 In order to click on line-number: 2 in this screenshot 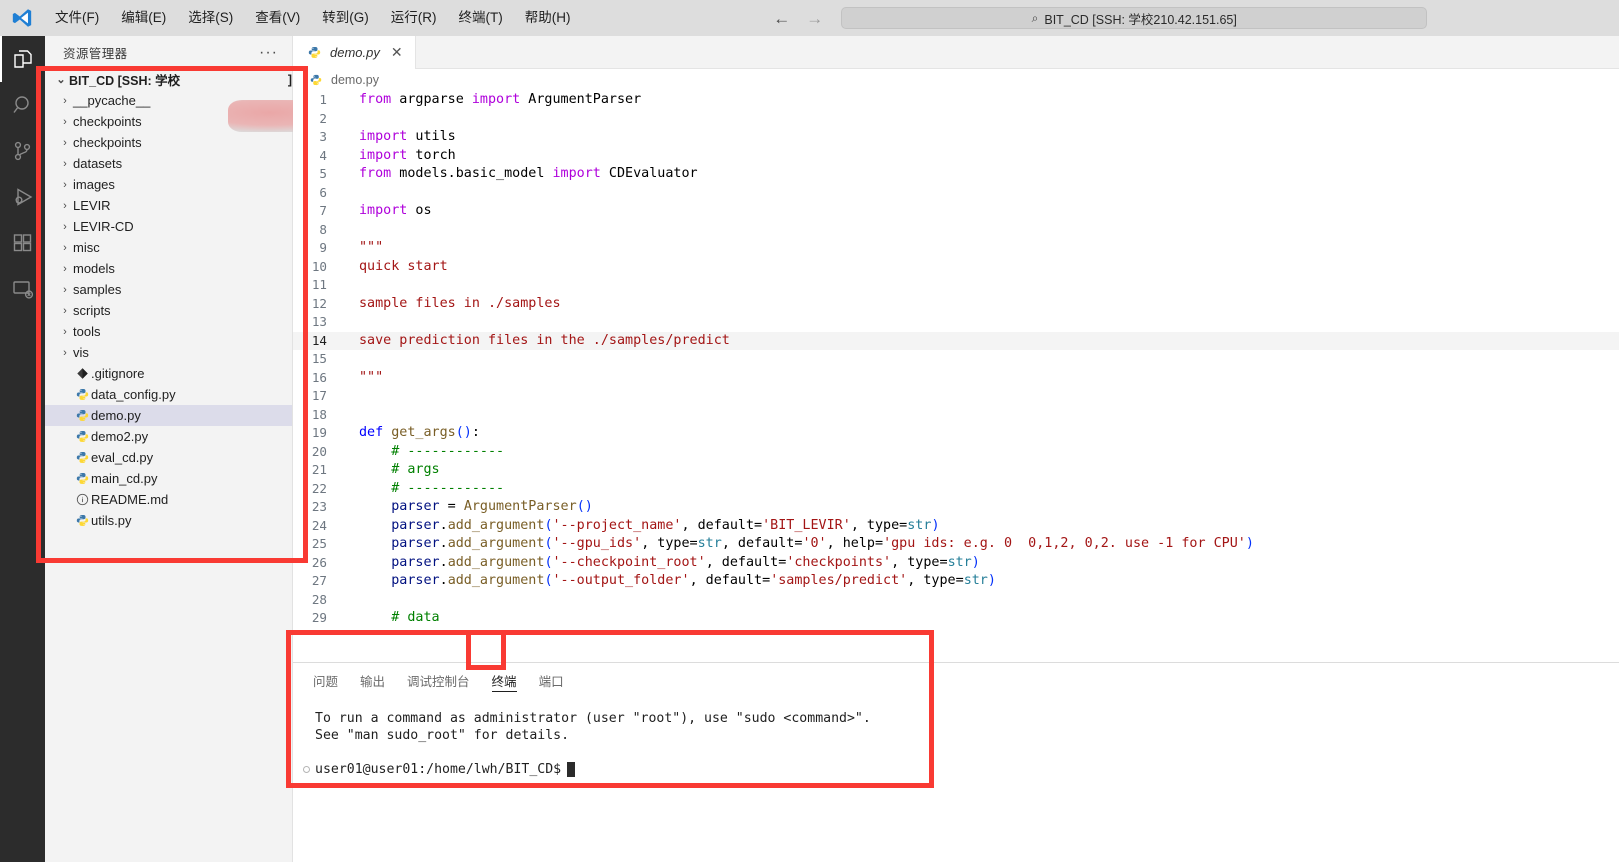, I will do `click(323, 118)`.